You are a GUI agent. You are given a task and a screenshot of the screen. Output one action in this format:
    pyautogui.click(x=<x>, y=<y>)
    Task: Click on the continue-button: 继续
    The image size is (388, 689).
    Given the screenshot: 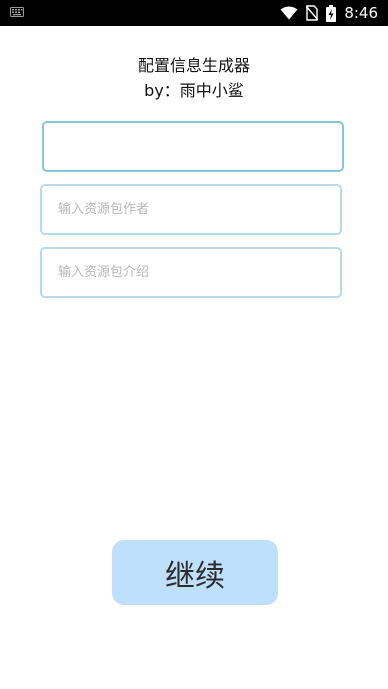 What is the action you would take?
    pyautogui.click(x=195, y=572)
    